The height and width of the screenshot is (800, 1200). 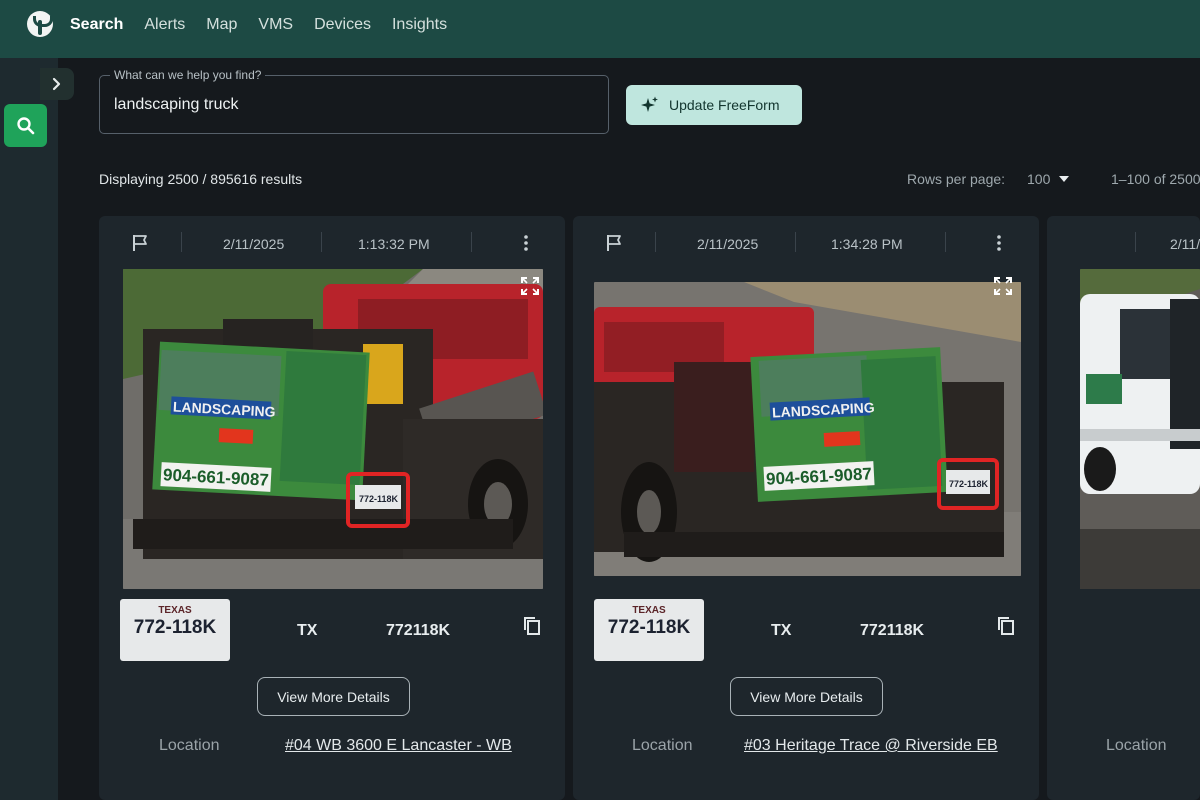 What do you see at coordinates (600, 29) in the screenshot?
I see `top-navigation-bar: Search Alerts Map VMS Devices Insights` at bounding box center [600, 29].